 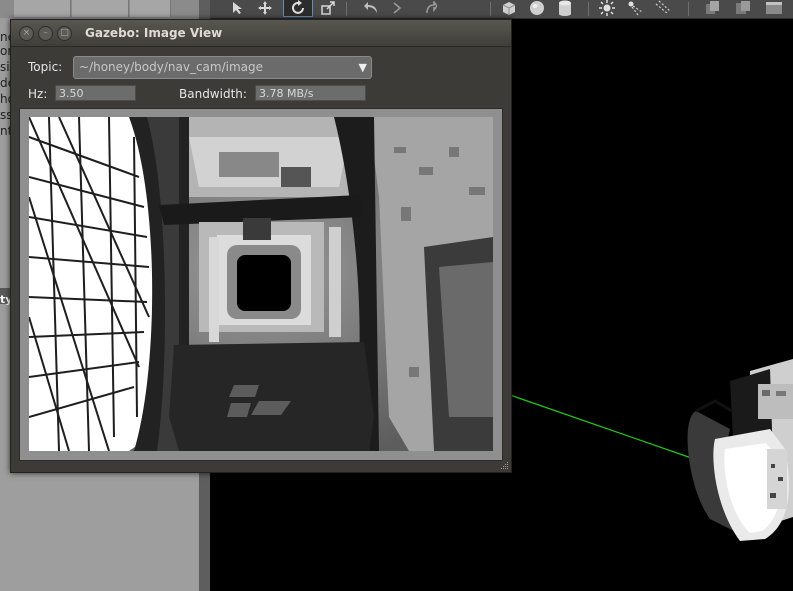 I want to click on cylinder-icon, so click(x=565, y=8).